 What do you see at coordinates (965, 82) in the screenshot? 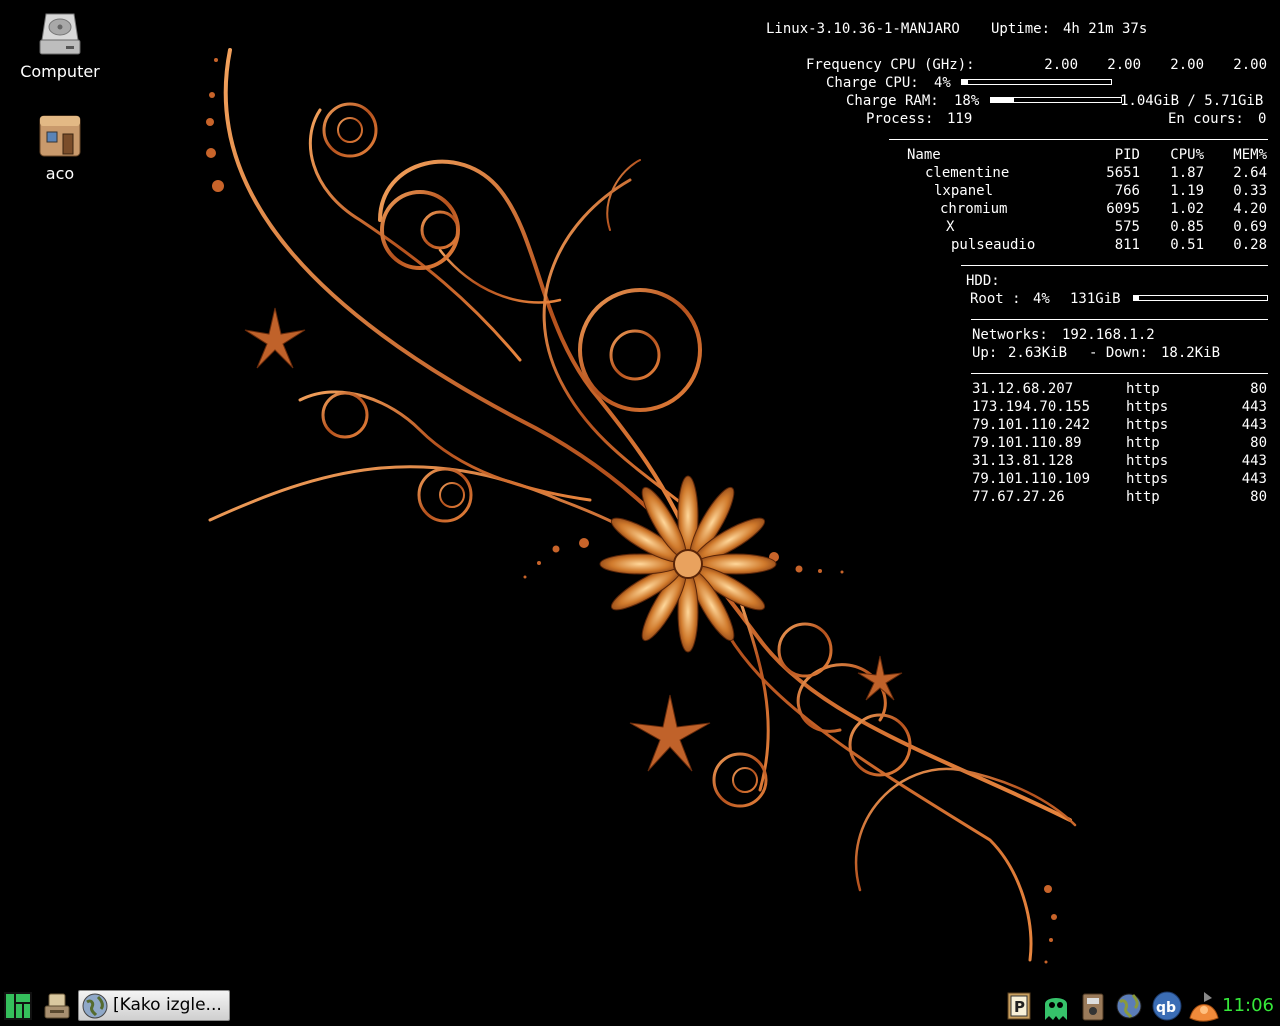
I see `cpu-load-bar-fill` at bounding box center [965, 82].